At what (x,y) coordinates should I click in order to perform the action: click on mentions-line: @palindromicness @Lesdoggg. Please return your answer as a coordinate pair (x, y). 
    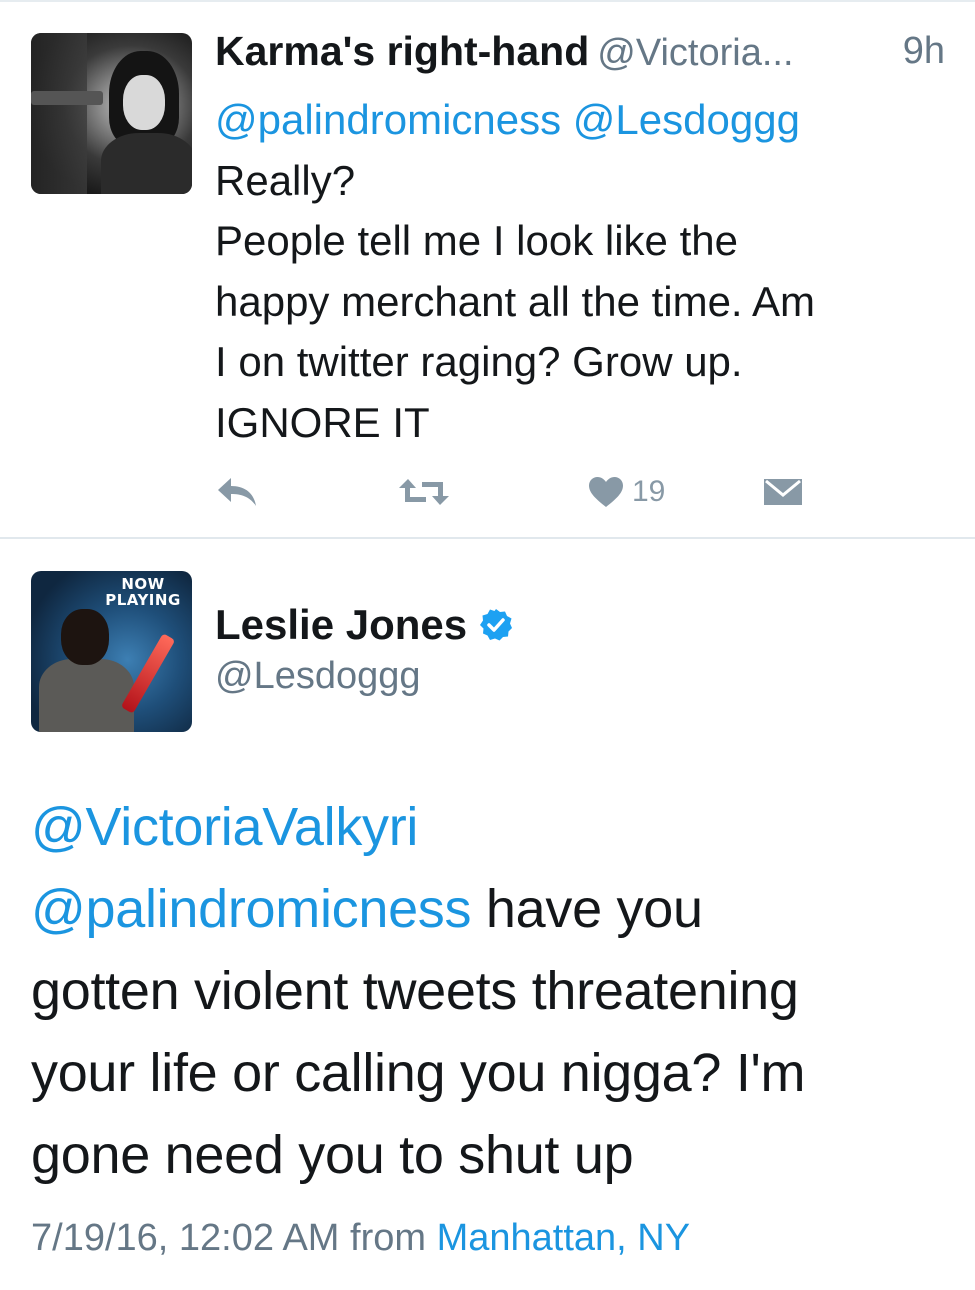
    Looking at the image, I should click on (580, 120).